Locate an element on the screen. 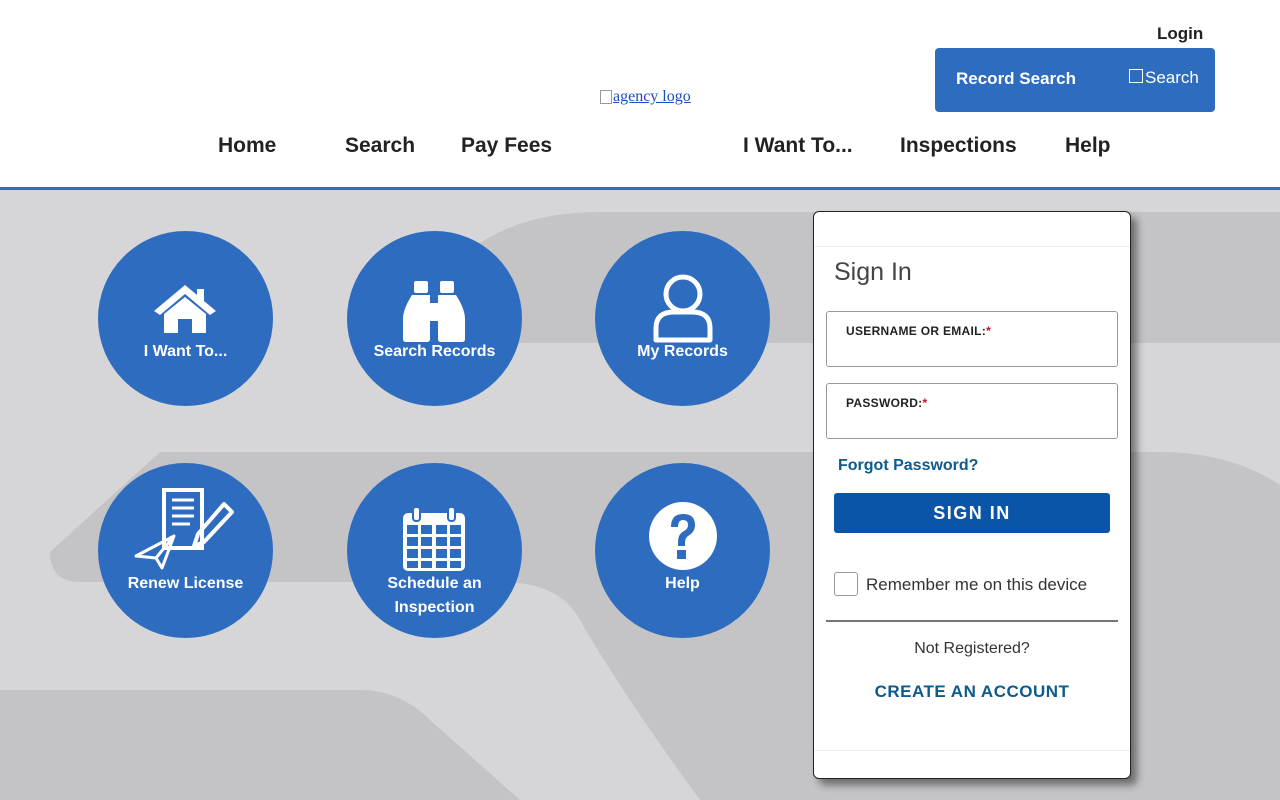  panel-top-divider is located at coordinates (972, 246).